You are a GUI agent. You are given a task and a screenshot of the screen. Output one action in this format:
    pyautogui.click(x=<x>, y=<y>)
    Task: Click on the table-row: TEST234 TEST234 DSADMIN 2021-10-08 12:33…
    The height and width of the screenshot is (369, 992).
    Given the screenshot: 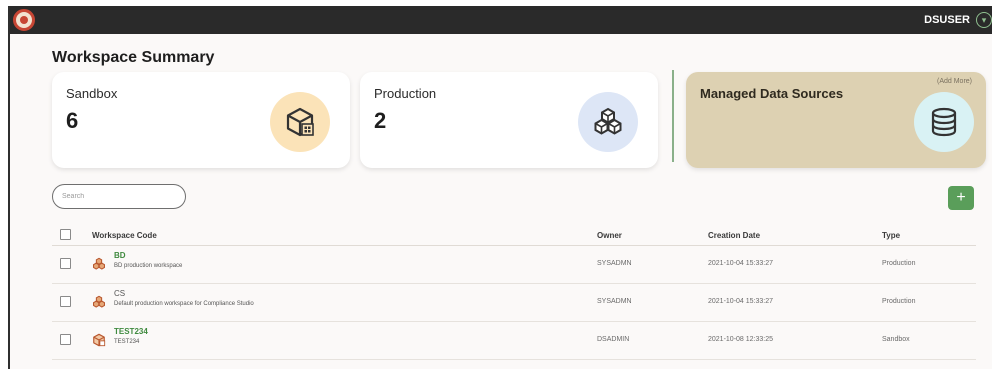 What is the action you would take?
    pyautogui.click(x=514, y=341)
    